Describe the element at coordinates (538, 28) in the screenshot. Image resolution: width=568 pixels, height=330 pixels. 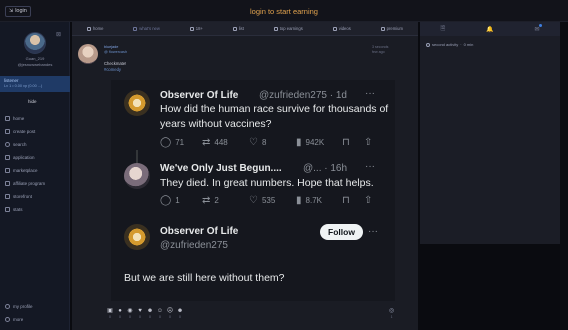
I see `message-icon: ✉` at that location.